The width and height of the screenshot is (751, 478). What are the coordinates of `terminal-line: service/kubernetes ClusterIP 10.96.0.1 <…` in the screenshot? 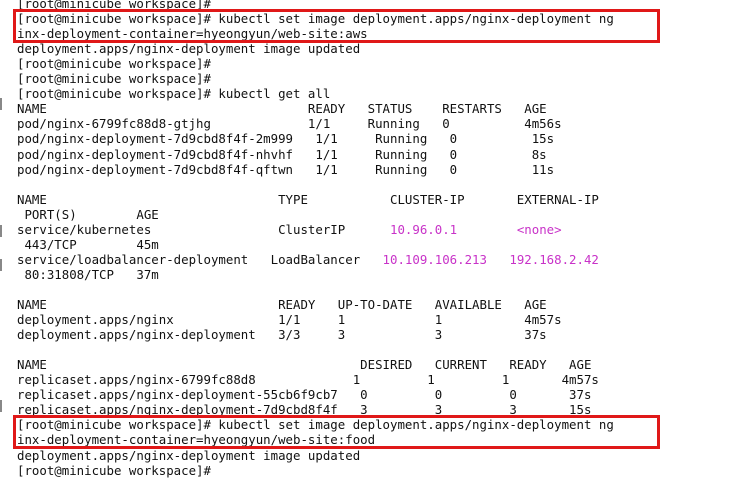 It's located at (289, 229).